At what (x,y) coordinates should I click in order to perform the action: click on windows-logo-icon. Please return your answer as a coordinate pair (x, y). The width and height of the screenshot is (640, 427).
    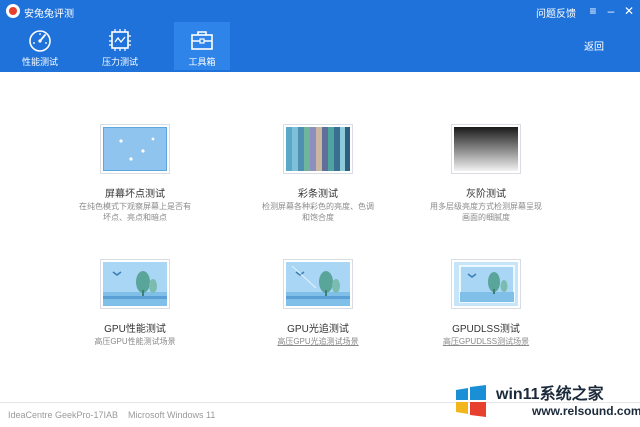
    Looking at the image, I should click on (471, 401).